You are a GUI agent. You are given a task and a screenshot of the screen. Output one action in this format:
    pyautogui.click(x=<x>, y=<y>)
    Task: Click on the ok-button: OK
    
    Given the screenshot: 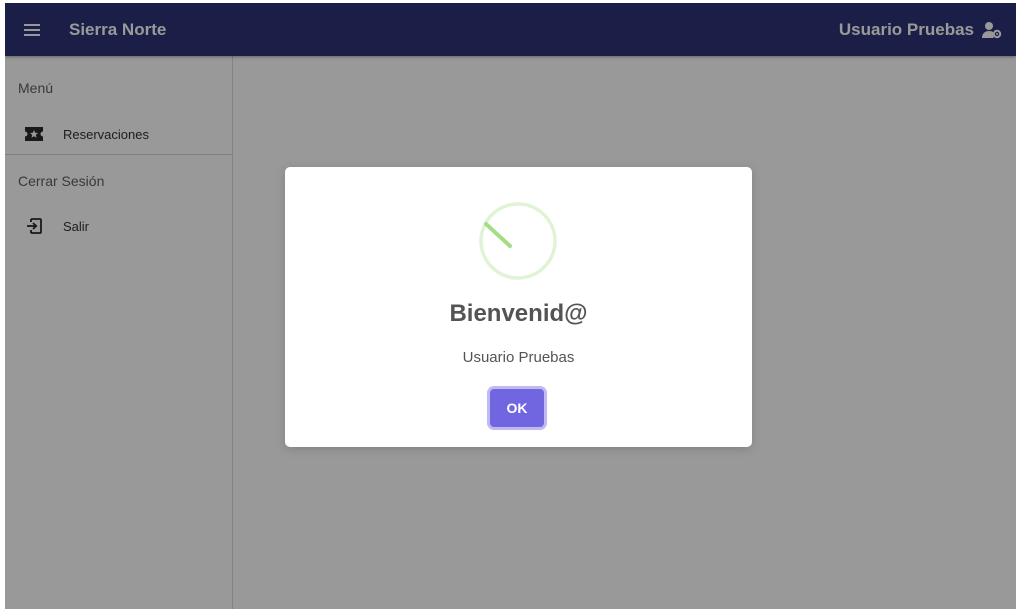 What is the action you would take?
    pyautogui.click(x=517, y=408)
    